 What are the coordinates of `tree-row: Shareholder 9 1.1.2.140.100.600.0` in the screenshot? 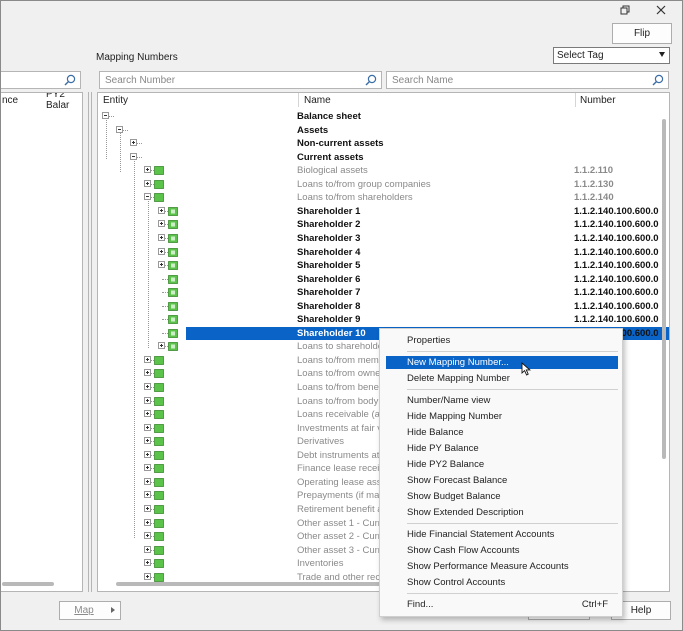 It's located at (378, 320).